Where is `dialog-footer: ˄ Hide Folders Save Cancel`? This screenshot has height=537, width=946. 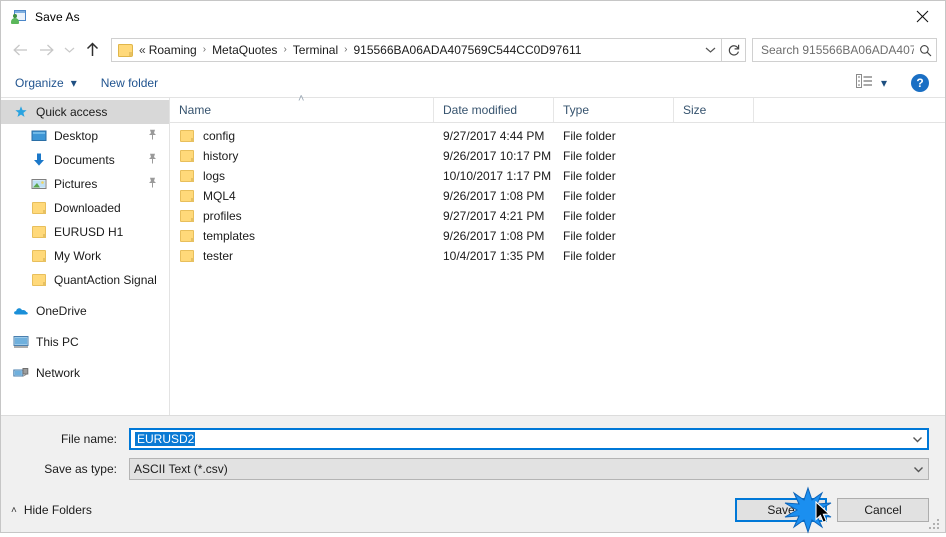
dialog-footer: ˄ Hide Folders Save Cancel is located at coordinates (473, 510).